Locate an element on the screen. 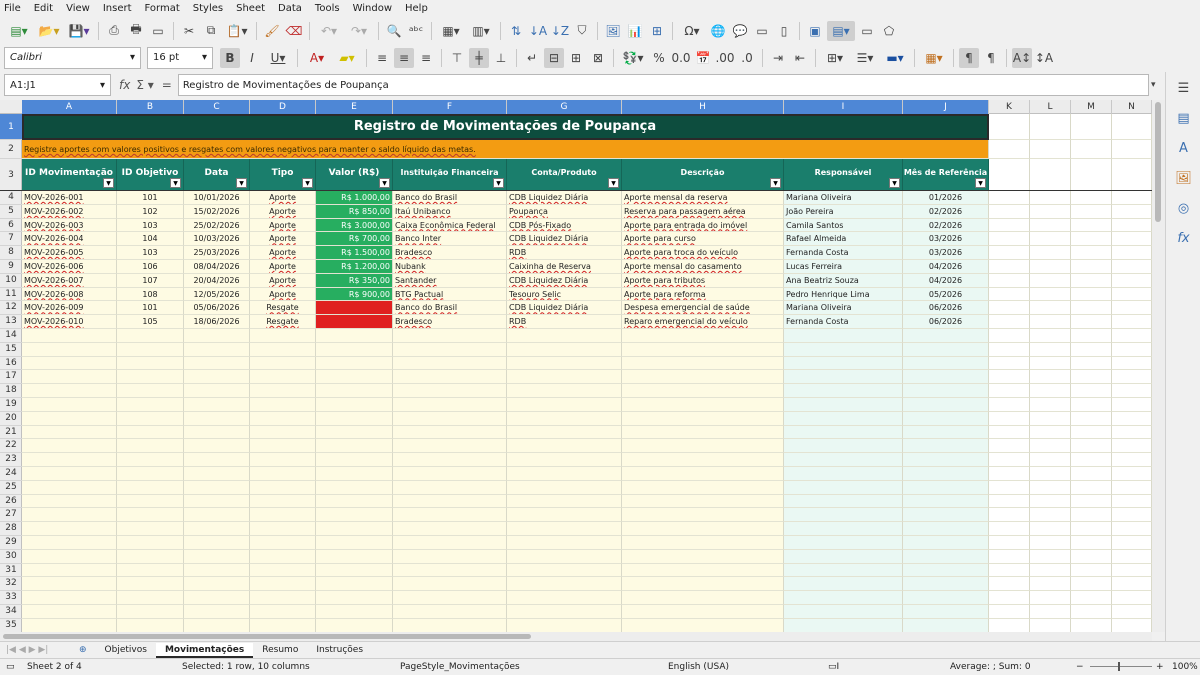 The image size is (1200, 675). percent-format-icon: % is located at coordinates (659, 58).